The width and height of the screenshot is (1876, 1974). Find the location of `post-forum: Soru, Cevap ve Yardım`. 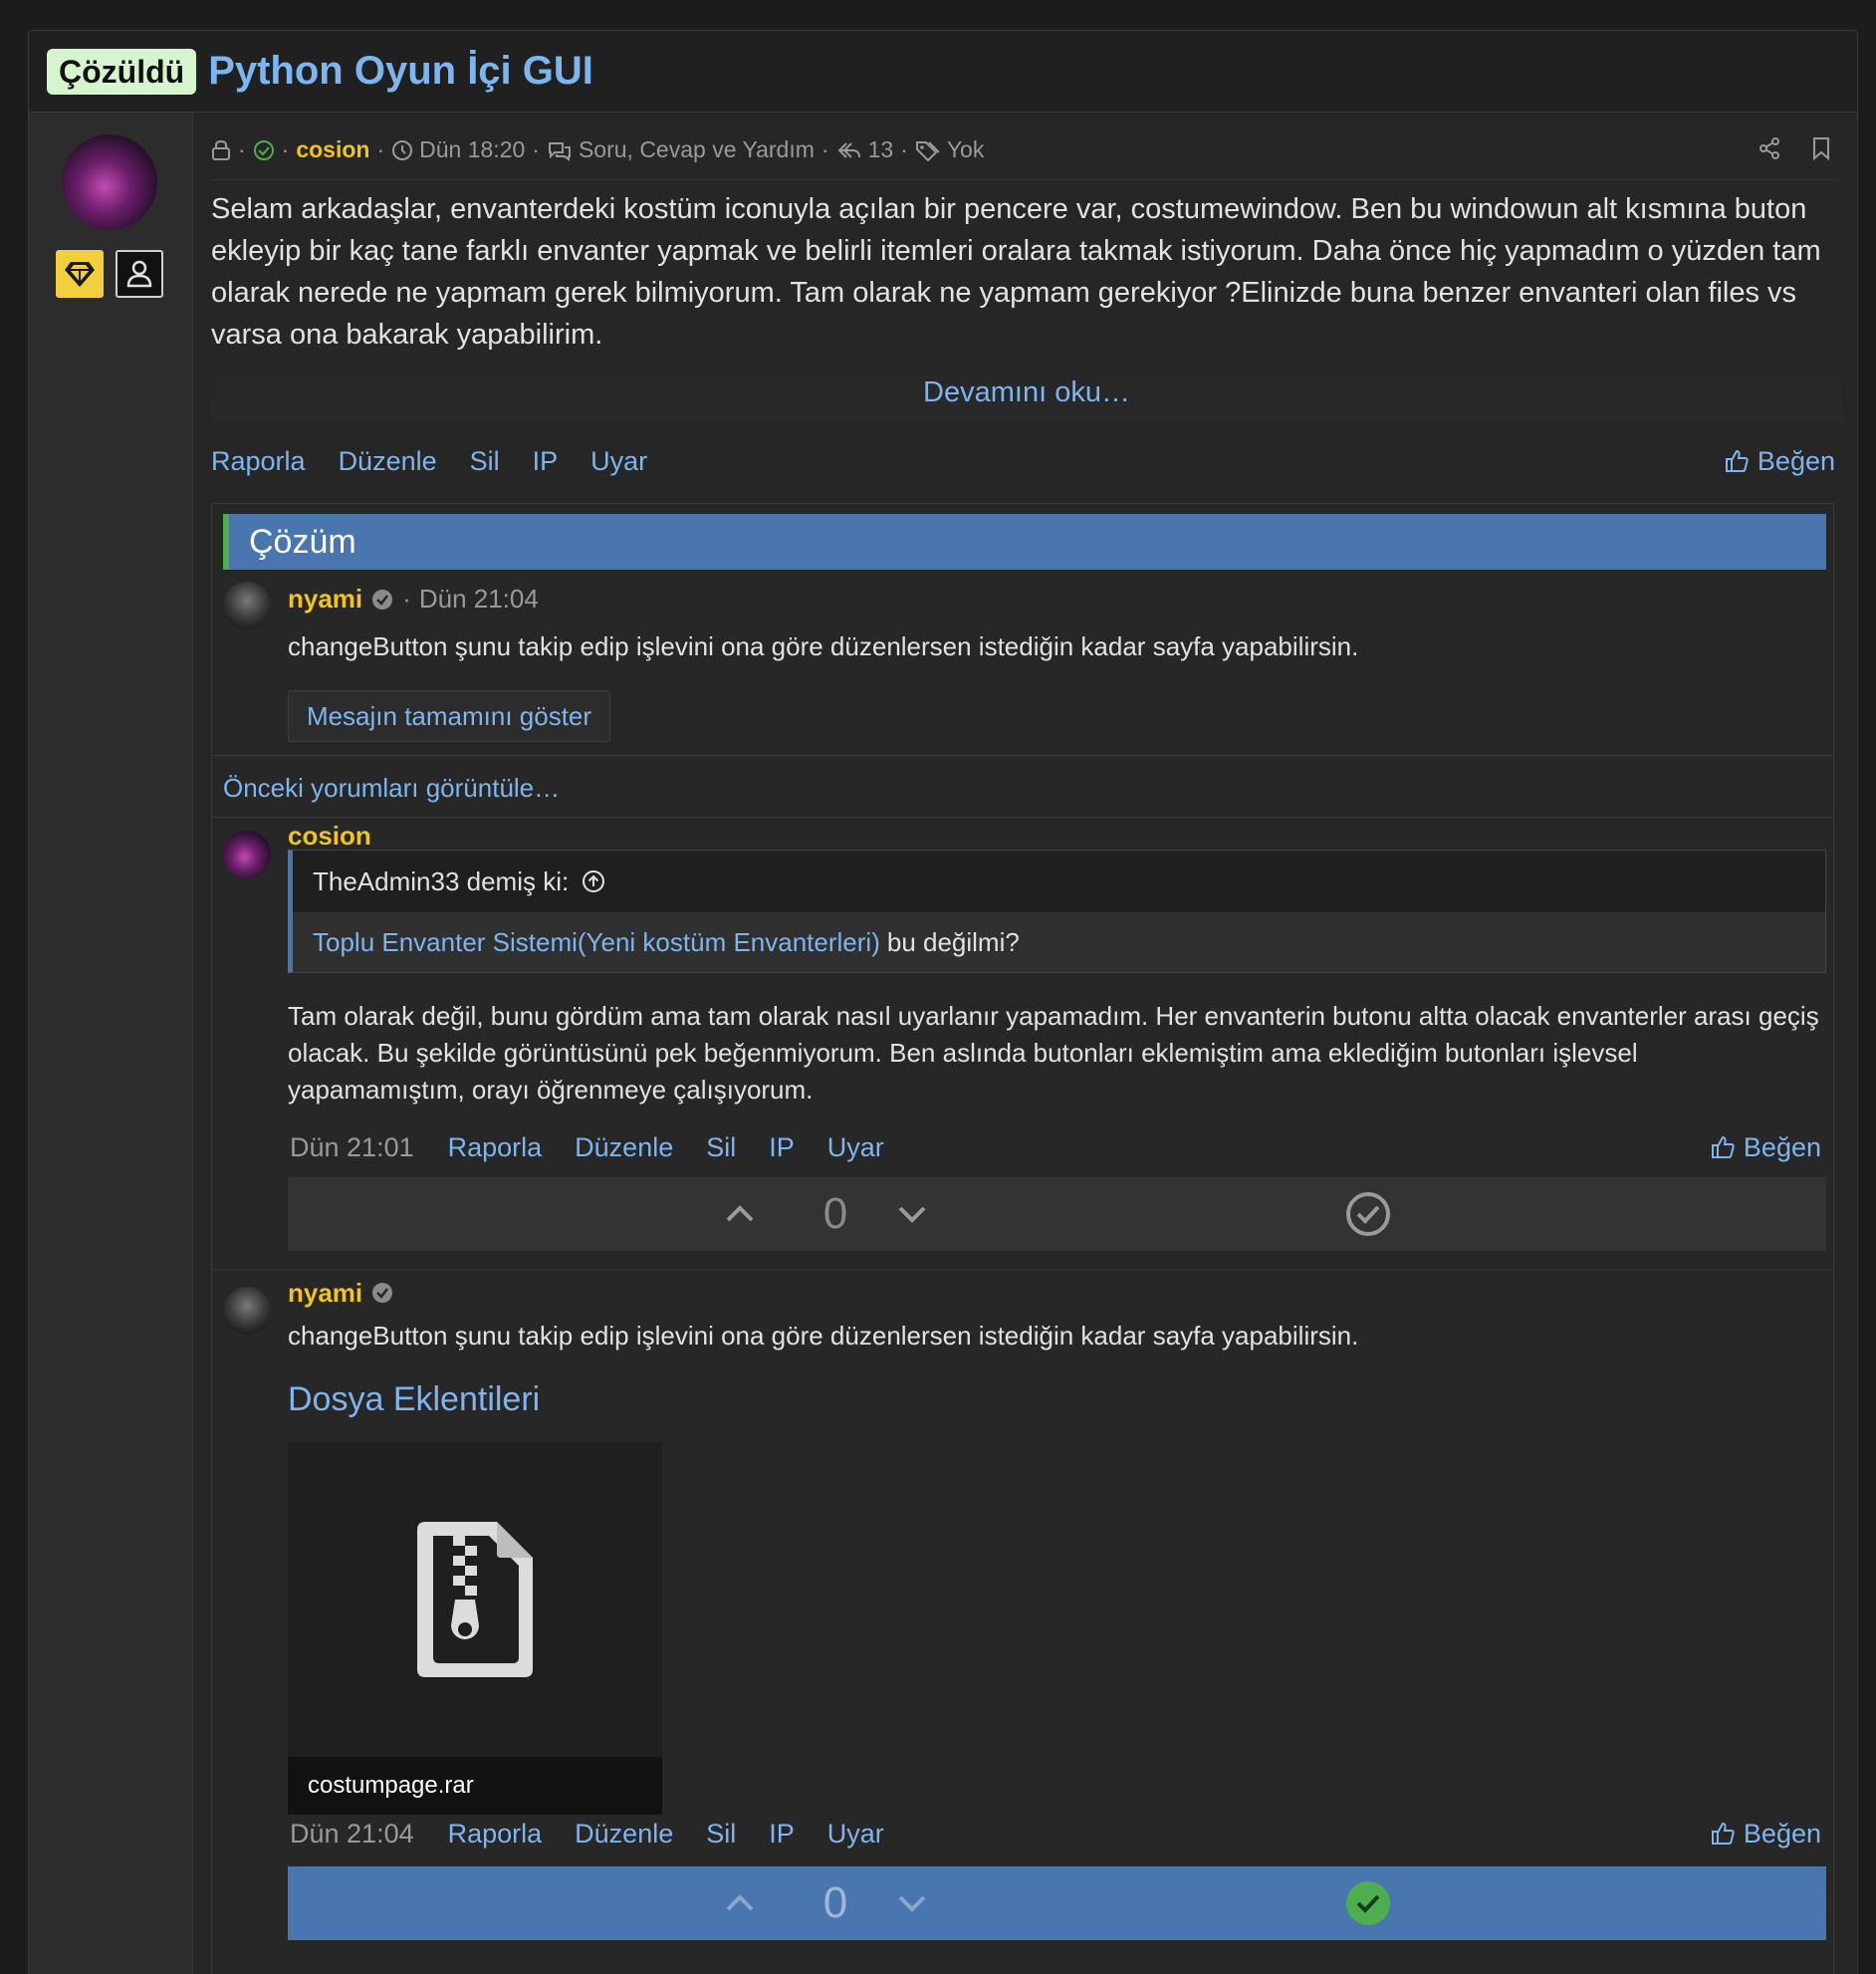

post-forum: Soru, Cevap ve Yardım is located at coordinates (697, 149).